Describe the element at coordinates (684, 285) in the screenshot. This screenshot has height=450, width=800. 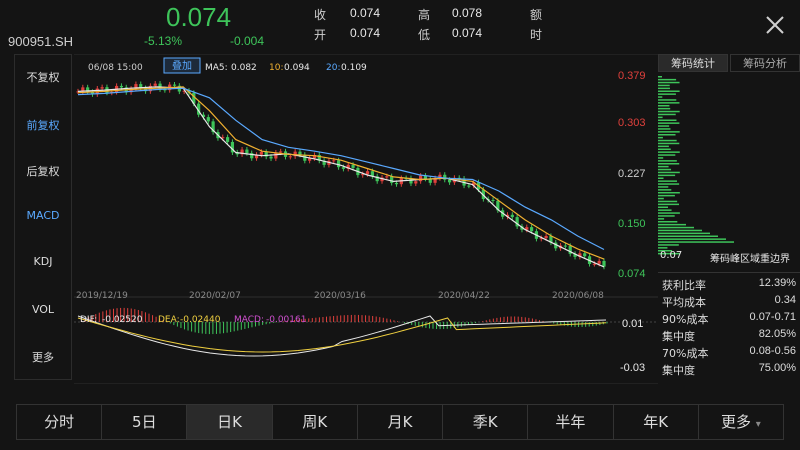
I see `stat-label: 获利比率` at that location.